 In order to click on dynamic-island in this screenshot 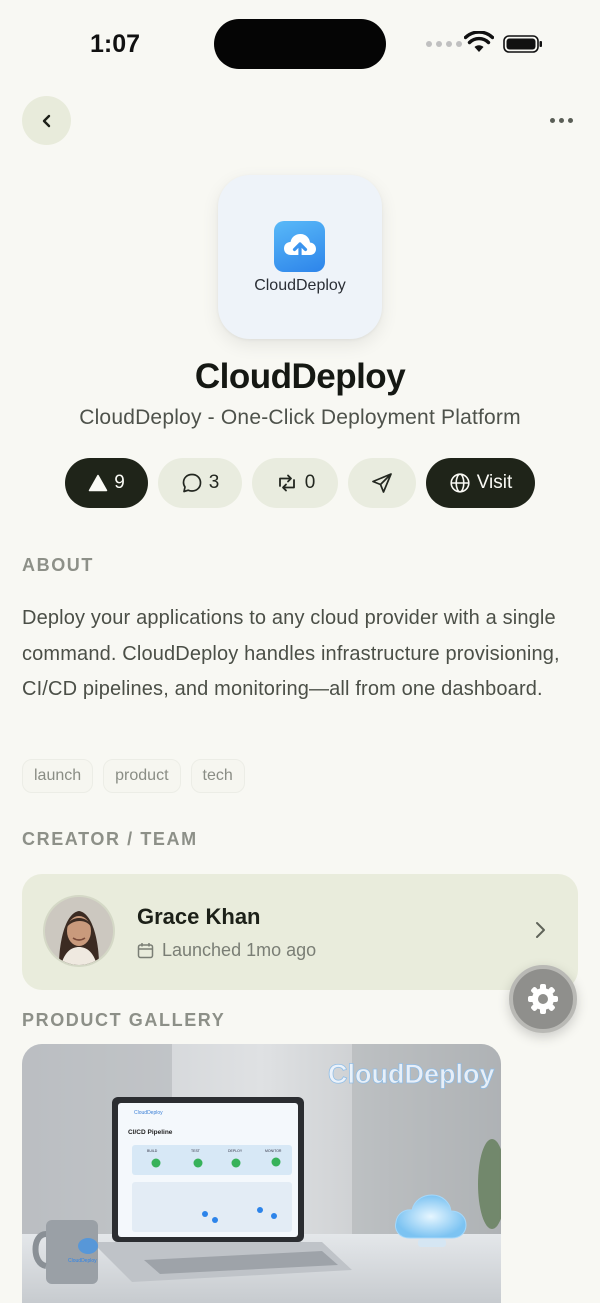, I will do `click(300, 44)`.